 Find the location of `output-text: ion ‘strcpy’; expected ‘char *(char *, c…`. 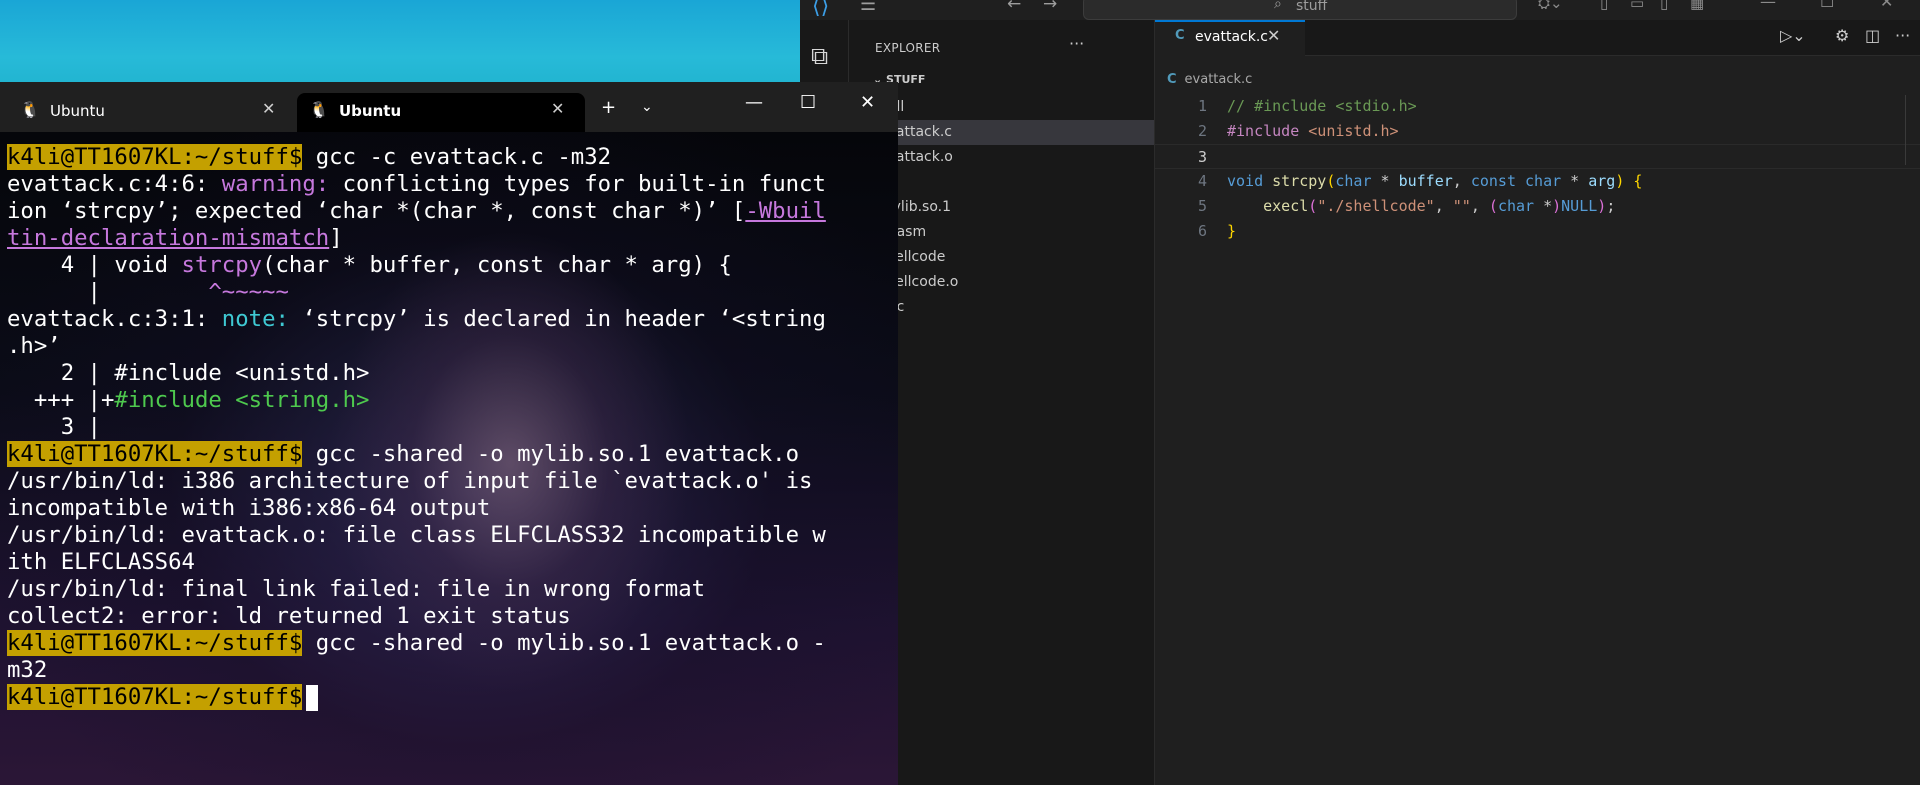

output-text: ion ‘strcpy’; expected ‘char *(char *, c… is located at coordinates (376, 211).